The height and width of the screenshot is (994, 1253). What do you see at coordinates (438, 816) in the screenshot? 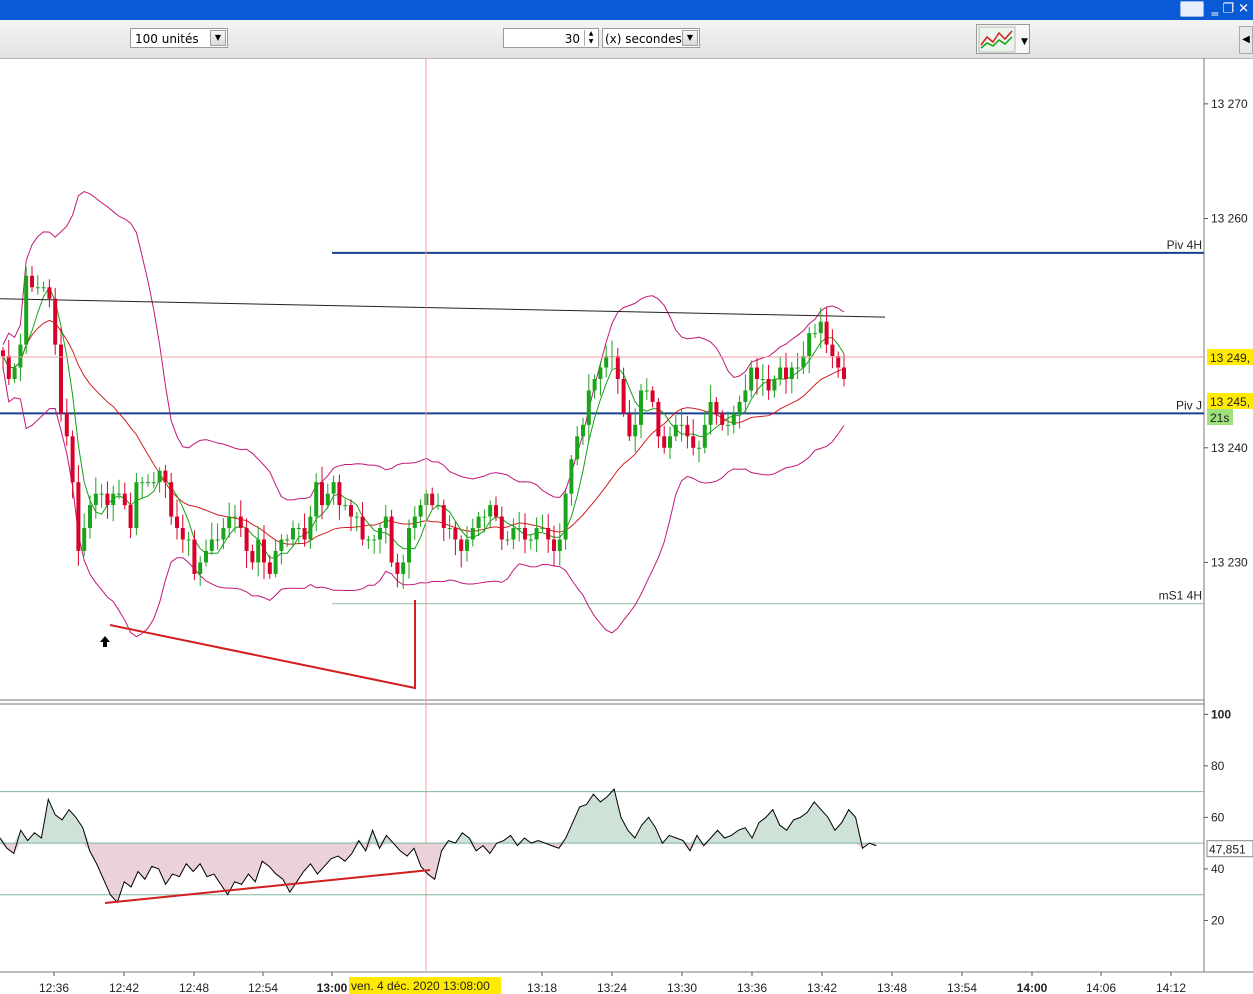
I see `rsi-fill-overbought` at bounding box center [438, 816].